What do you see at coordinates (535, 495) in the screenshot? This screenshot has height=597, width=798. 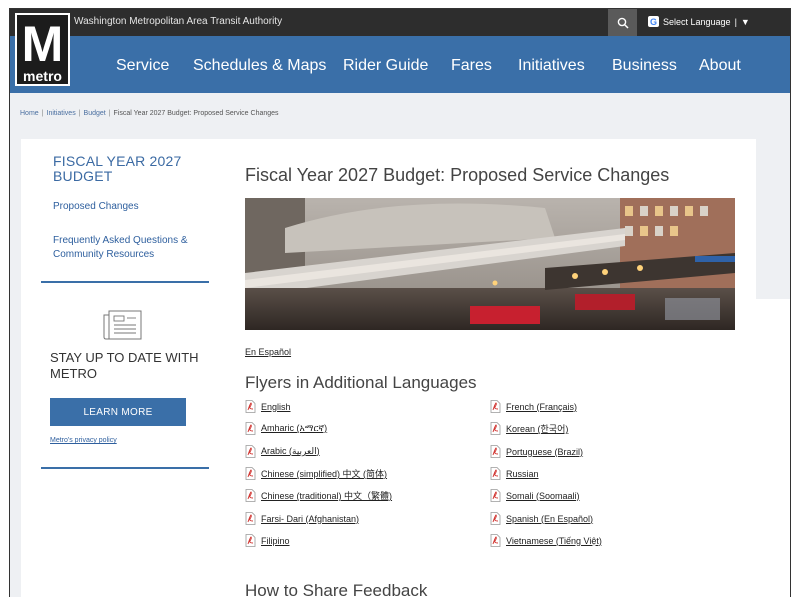 I see `flyer-link-somali: Somali (Soomaali)` at bounding box center [535, 495].